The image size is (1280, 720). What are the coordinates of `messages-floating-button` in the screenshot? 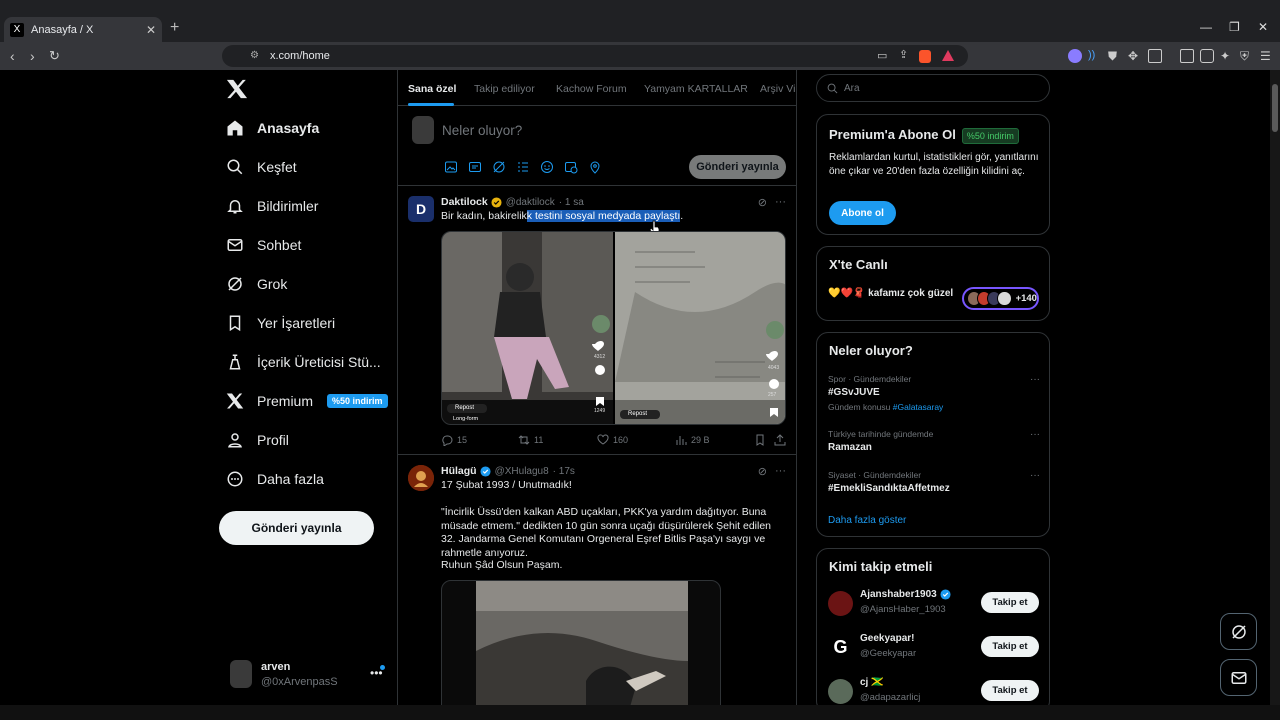 It's located at (1238, 677).